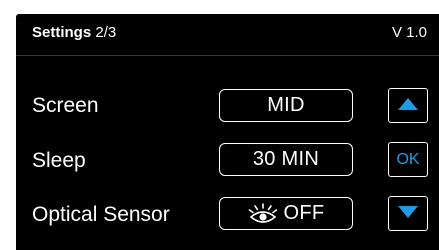 This screenshot has width=439, height=250. I want to click on up-button, so click(408, 105).